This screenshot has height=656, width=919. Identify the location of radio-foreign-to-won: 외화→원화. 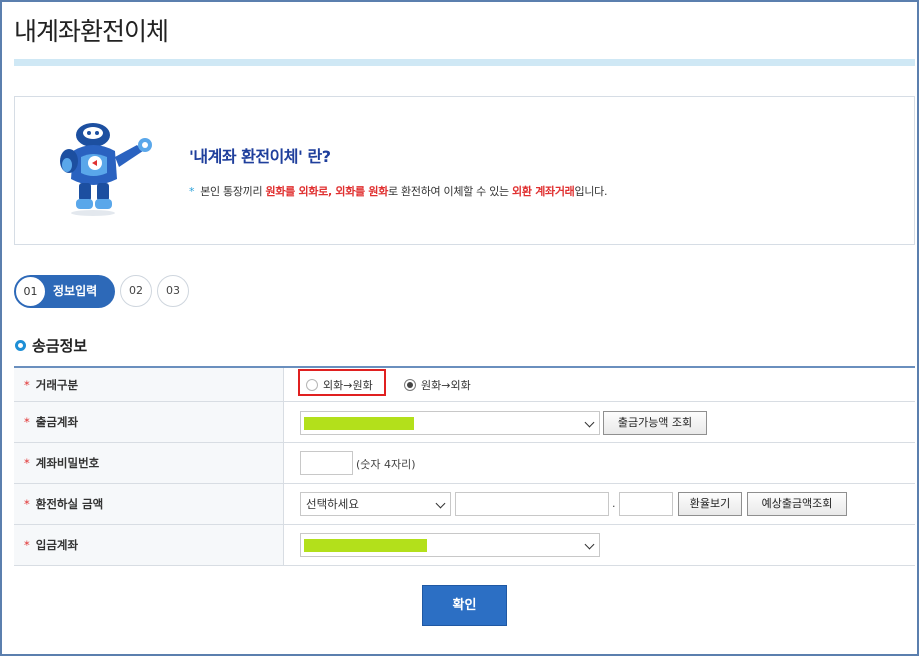
(342, 382).